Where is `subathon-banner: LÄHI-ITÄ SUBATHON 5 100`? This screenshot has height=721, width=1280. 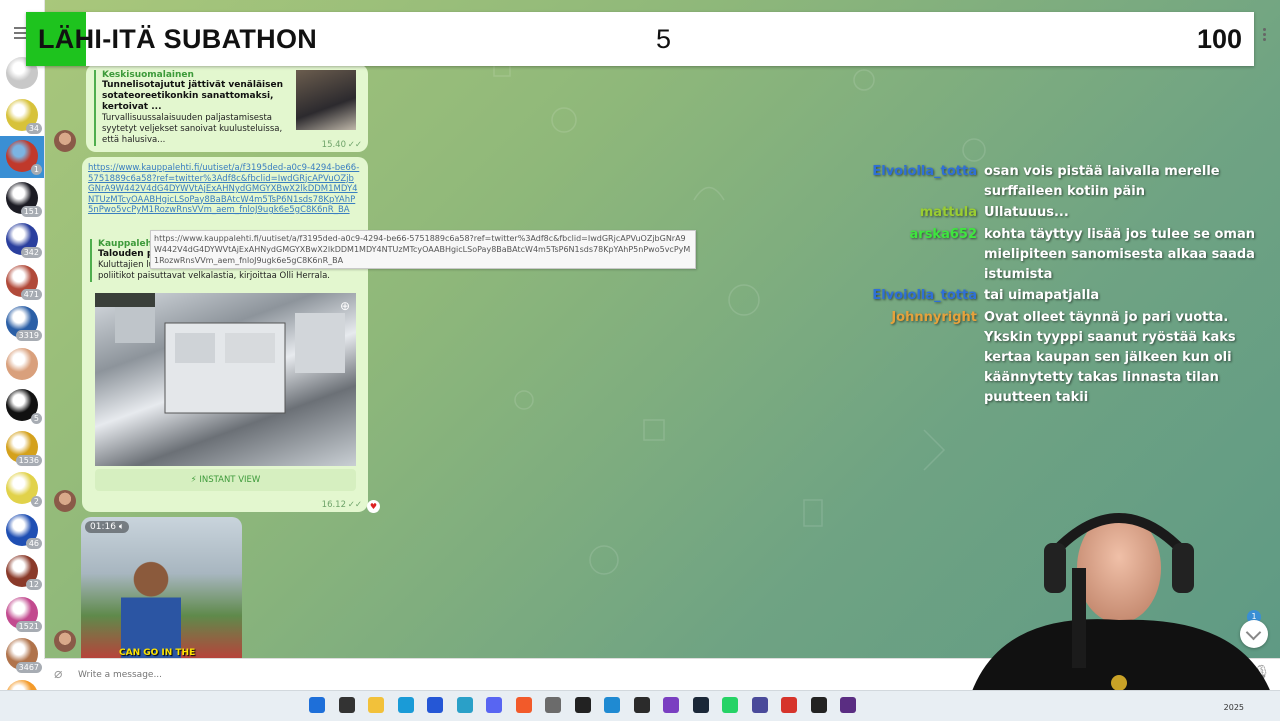 subathon-banner: LÄHI-ITÄ SUBATHON 5 100 is located at coordinates (640, 39).